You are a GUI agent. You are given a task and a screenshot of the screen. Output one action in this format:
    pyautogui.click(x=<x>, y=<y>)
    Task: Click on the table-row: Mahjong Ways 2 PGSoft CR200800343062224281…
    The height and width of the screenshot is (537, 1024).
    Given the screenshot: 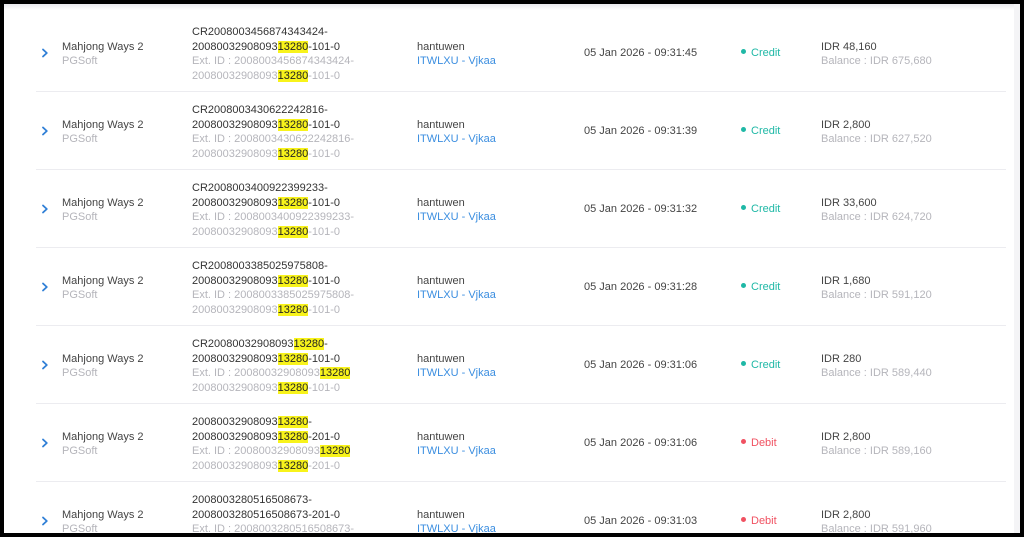 What is the action you would take?
    pyautogui.click(x=521, y=131)
    